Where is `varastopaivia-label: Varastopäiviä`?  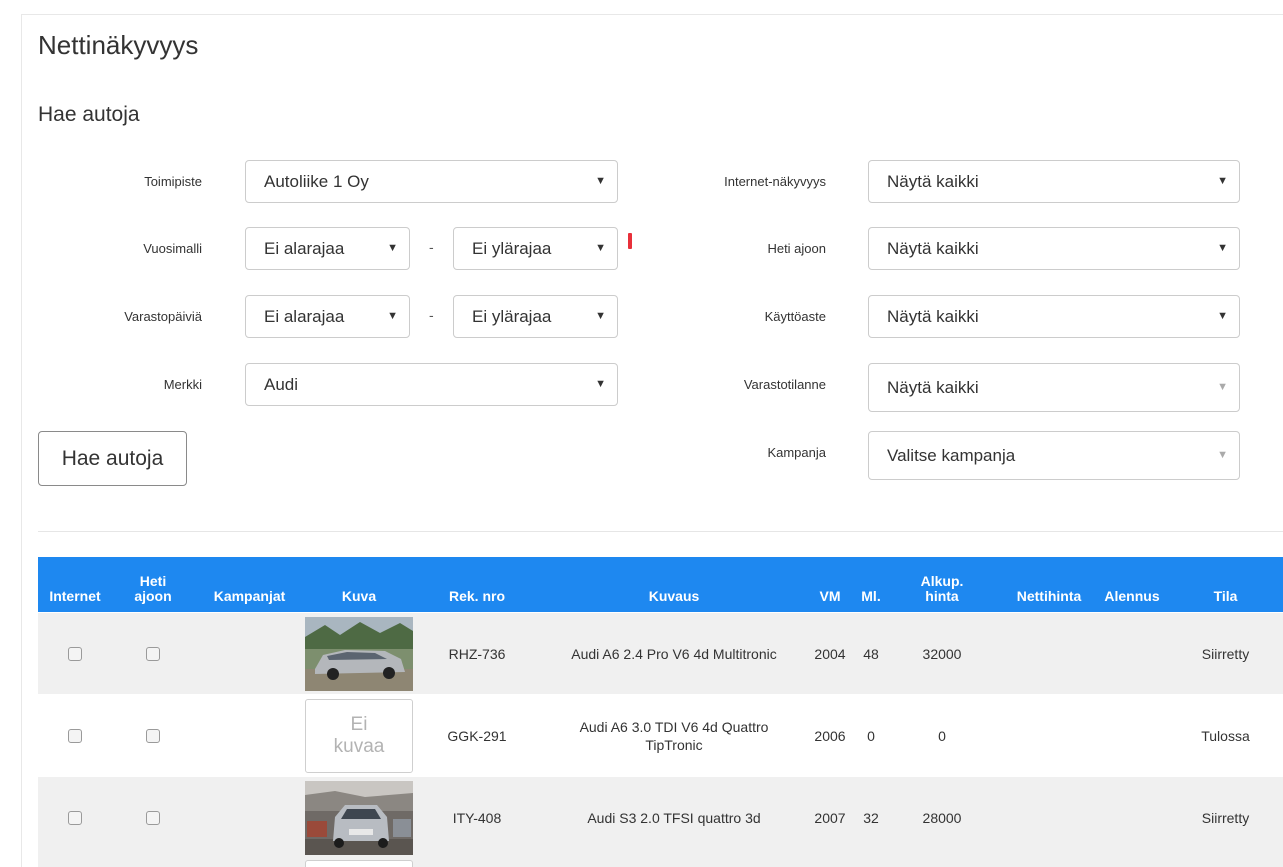 varastopaivia-label: Varastopäiviä is located at coordinates (163, 316).